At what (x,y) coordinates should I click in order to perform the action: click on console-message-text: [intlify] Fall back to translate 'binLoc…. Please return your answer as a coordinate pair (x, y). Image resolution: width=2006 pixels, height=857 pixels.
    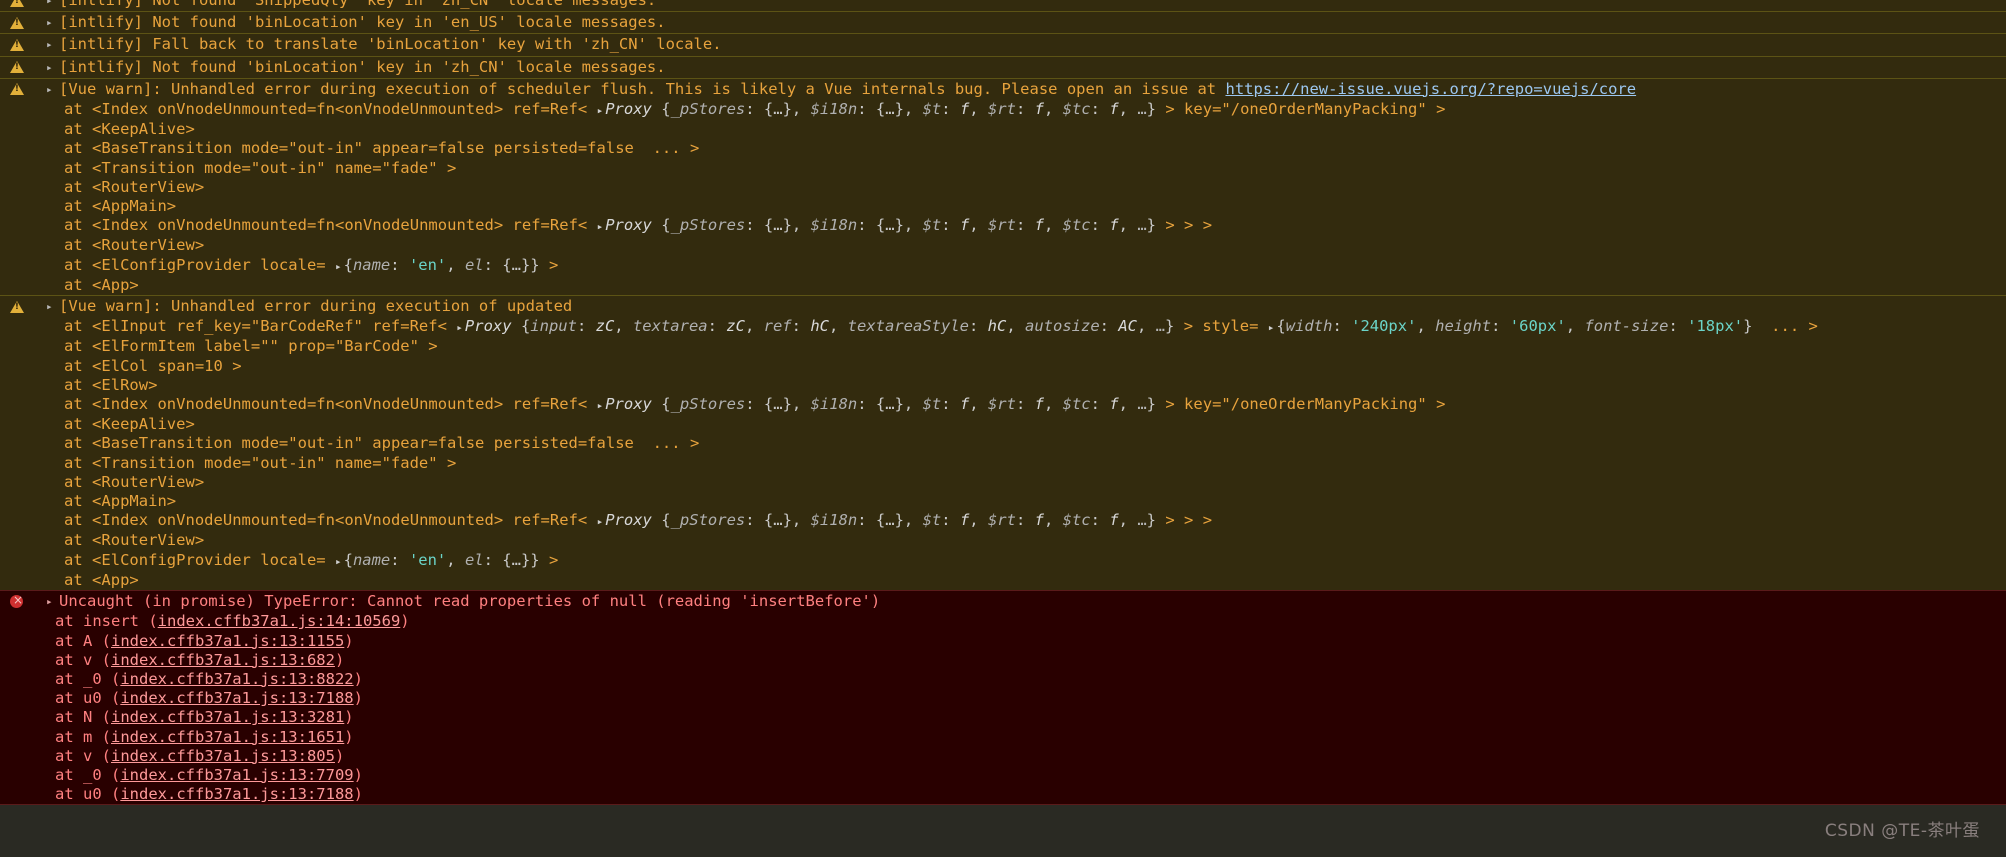
    Looking at the image, I should click on (390, 44).